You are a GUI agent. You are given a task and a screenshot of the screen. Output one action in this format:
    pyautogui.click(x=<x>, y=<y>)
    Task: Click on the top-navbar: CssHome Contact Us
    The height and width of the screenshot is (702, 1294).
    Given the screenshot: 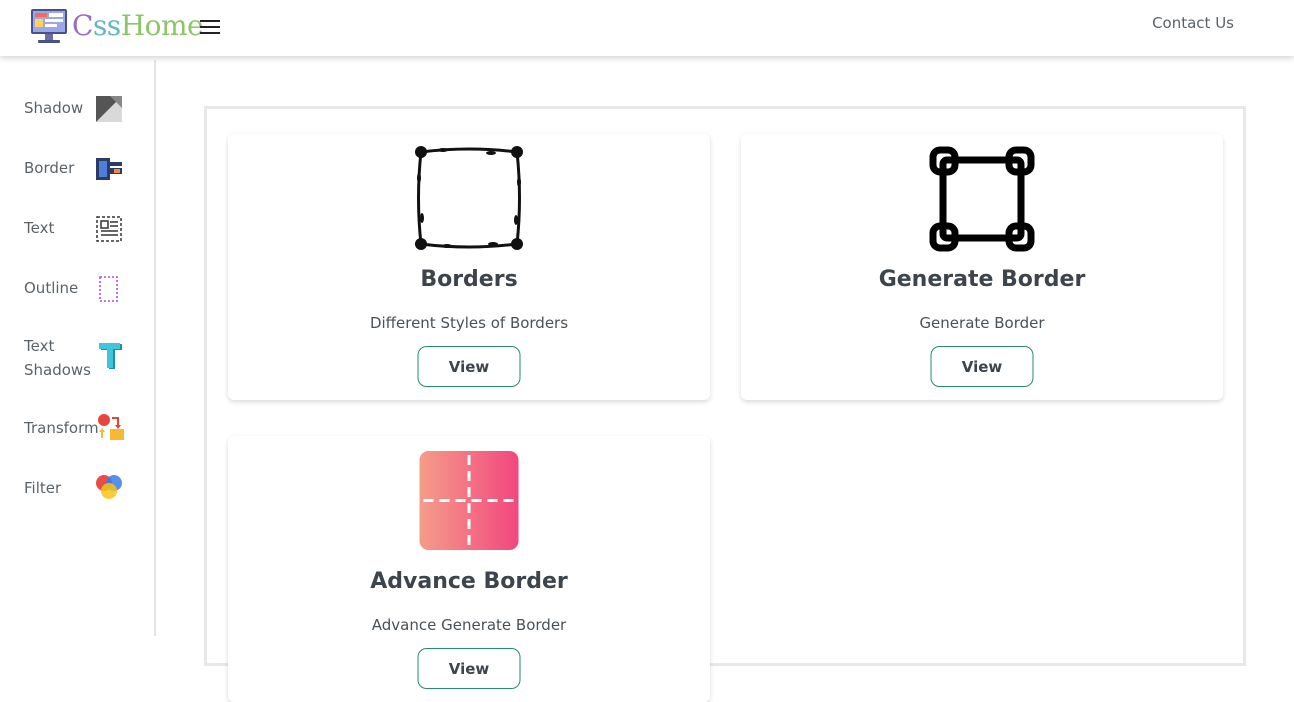 What is the action you would take?
    pyautogui.click(x=647, y=28)
    